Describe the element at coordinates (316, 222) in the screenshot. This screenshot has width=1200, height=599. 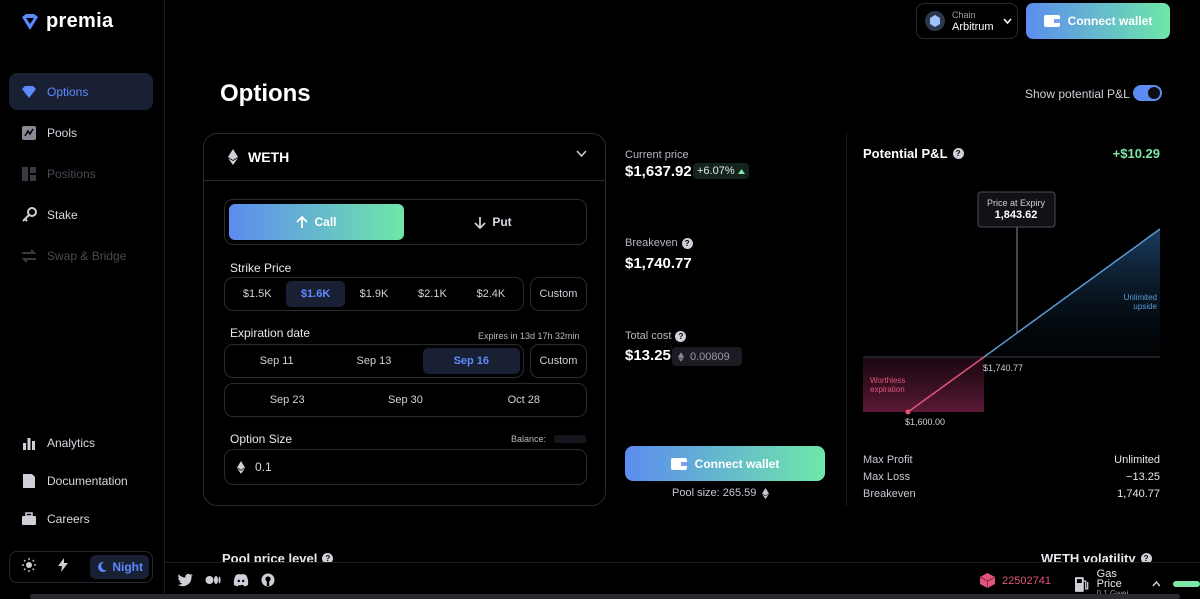
I see `call-button: Call` at that location.